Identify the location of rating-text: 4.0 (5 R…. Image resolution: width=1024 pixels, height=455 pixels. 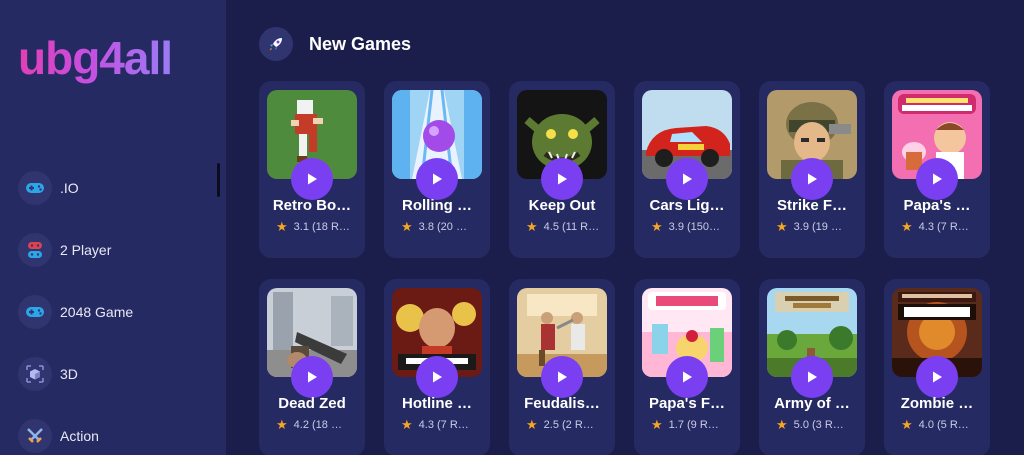
(943, 425).